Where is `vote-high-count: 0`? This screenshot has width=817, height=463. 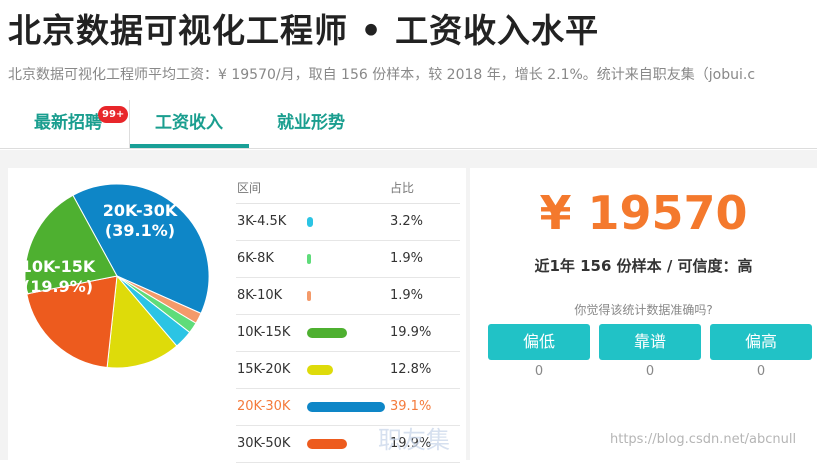
vote-high-count: 0 is located at coordinates (761, 371).